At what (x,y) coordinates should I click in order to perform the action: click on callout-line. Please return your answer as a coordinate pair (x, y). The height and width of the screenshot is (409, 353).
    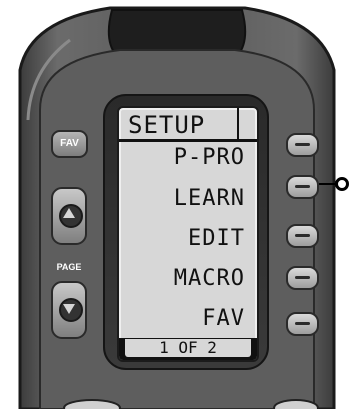
    Looking at the image, I should click on (327, 184).